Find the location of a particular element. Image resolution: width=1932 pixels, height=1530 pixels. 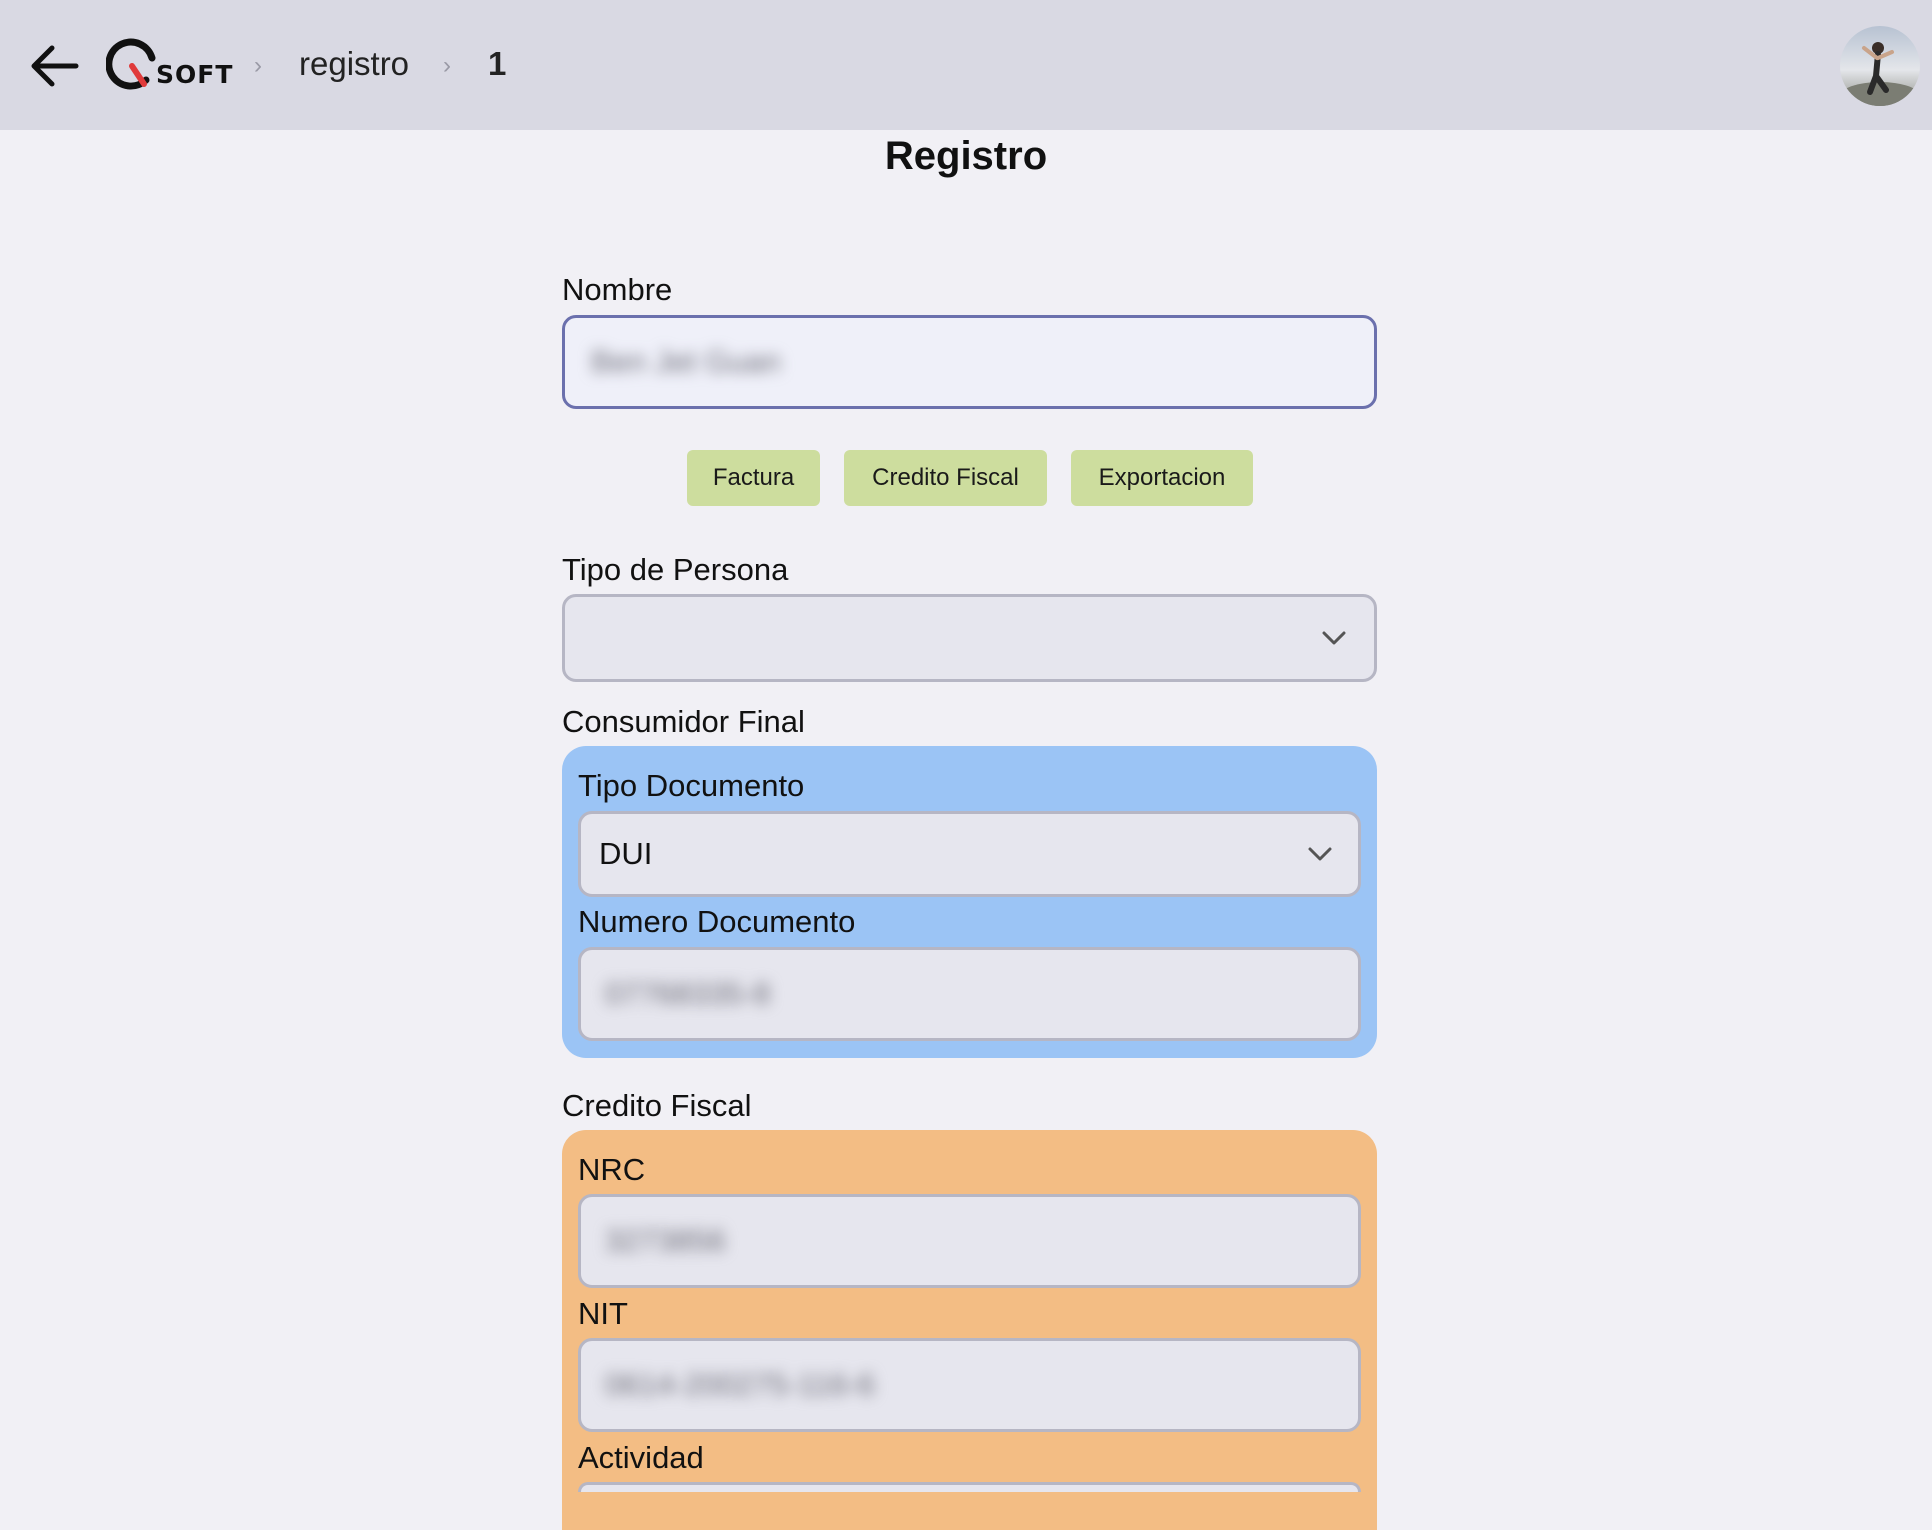

nrc-label: NRC is located at coordinates (612, 1169).